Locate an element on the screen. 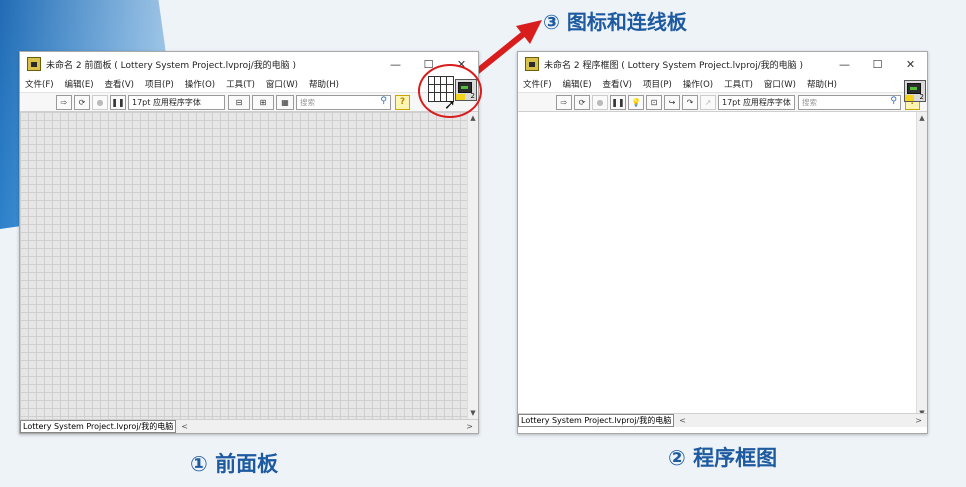 This screenshot has height=487, width=966. block-diagram-toolbar: ⇨ ⟳ ● ❚❚ 💡 ⊡ ↪ ↷ ↗ 17pt 应用程序字体 搜索 ⚲ ? is located at coordinates (722, 102).